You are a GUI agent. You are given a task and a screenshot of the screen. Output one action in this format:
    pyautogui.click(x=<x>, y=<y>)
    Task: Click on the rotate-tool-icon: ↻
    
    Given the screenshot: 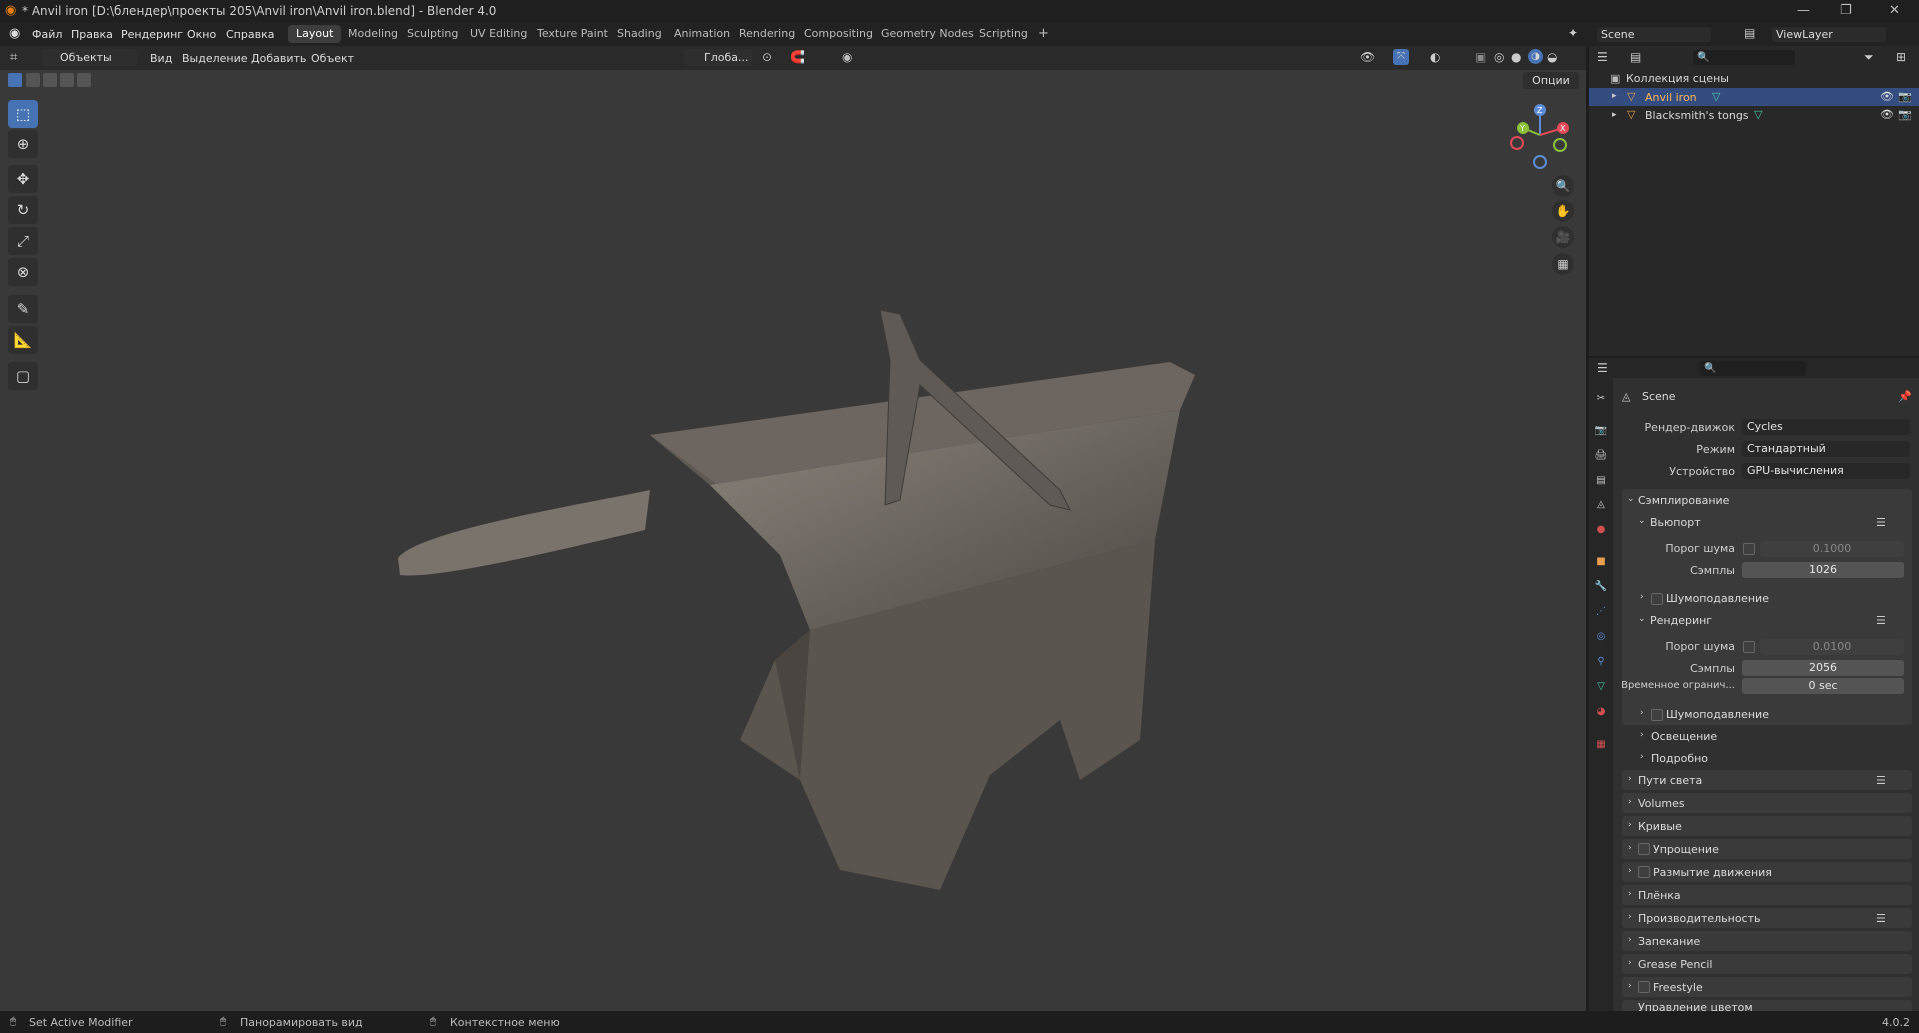 What is the action you would take?
    pyautogui.click(x=23, y=210)
    